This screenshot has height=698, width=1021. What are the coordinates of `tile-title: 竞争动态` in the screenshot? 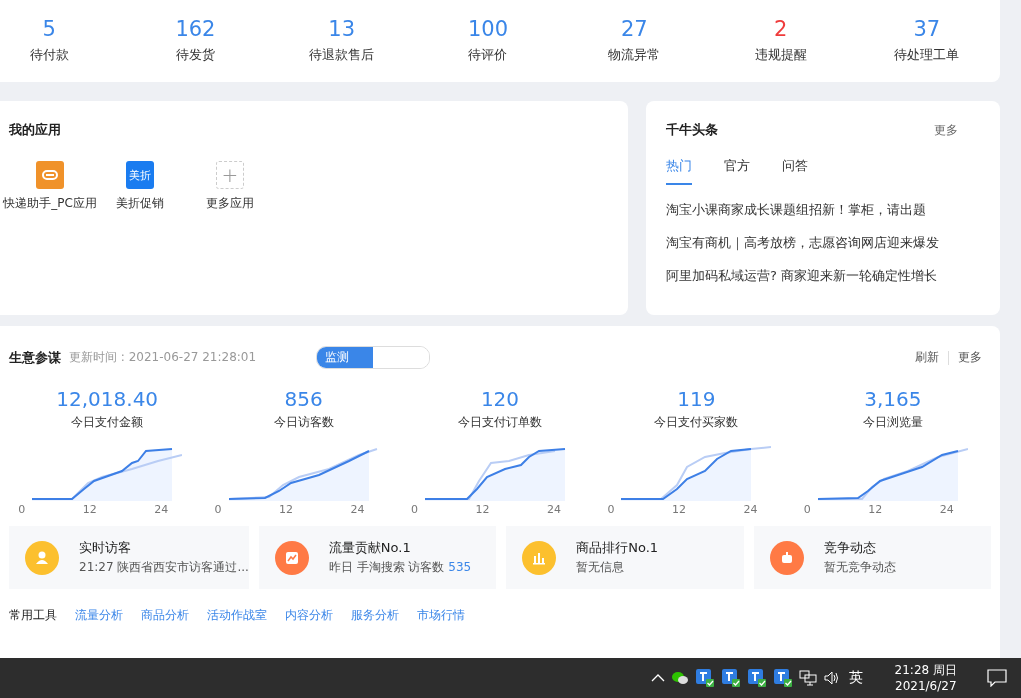 It's located at (850, 548).